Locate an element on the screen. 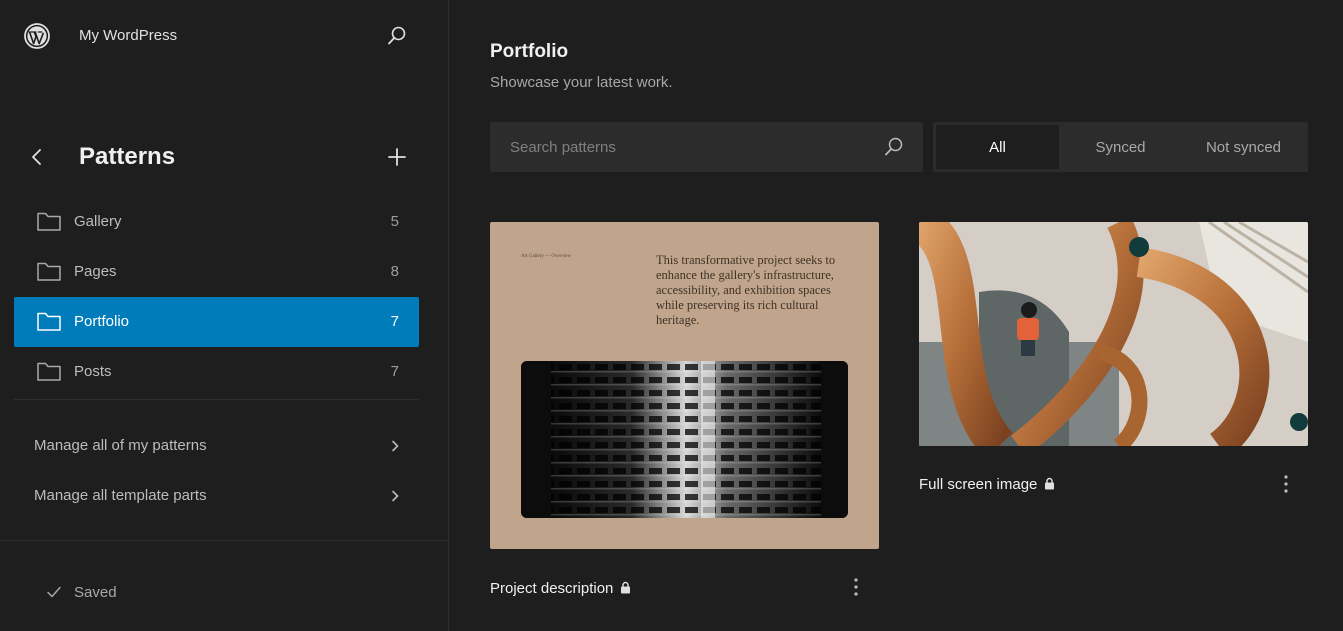 This screenshot has height=631, width=1343. link-label: Manage all template parts is located at coordinates (120, 495).